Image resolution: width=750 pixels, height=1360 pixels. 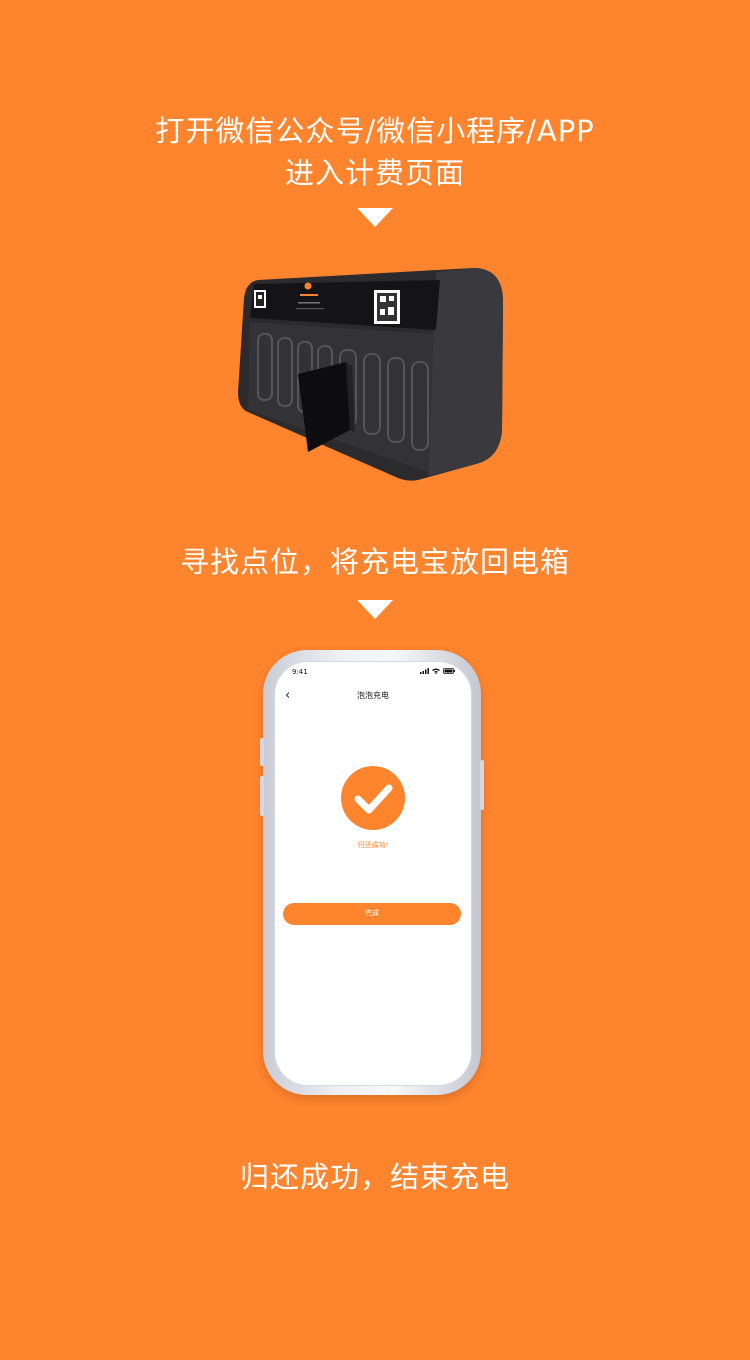 What do you see at coordinates (424, 671) in the screenshot?
I see `signal-icon` at bounding box center [424, 671].